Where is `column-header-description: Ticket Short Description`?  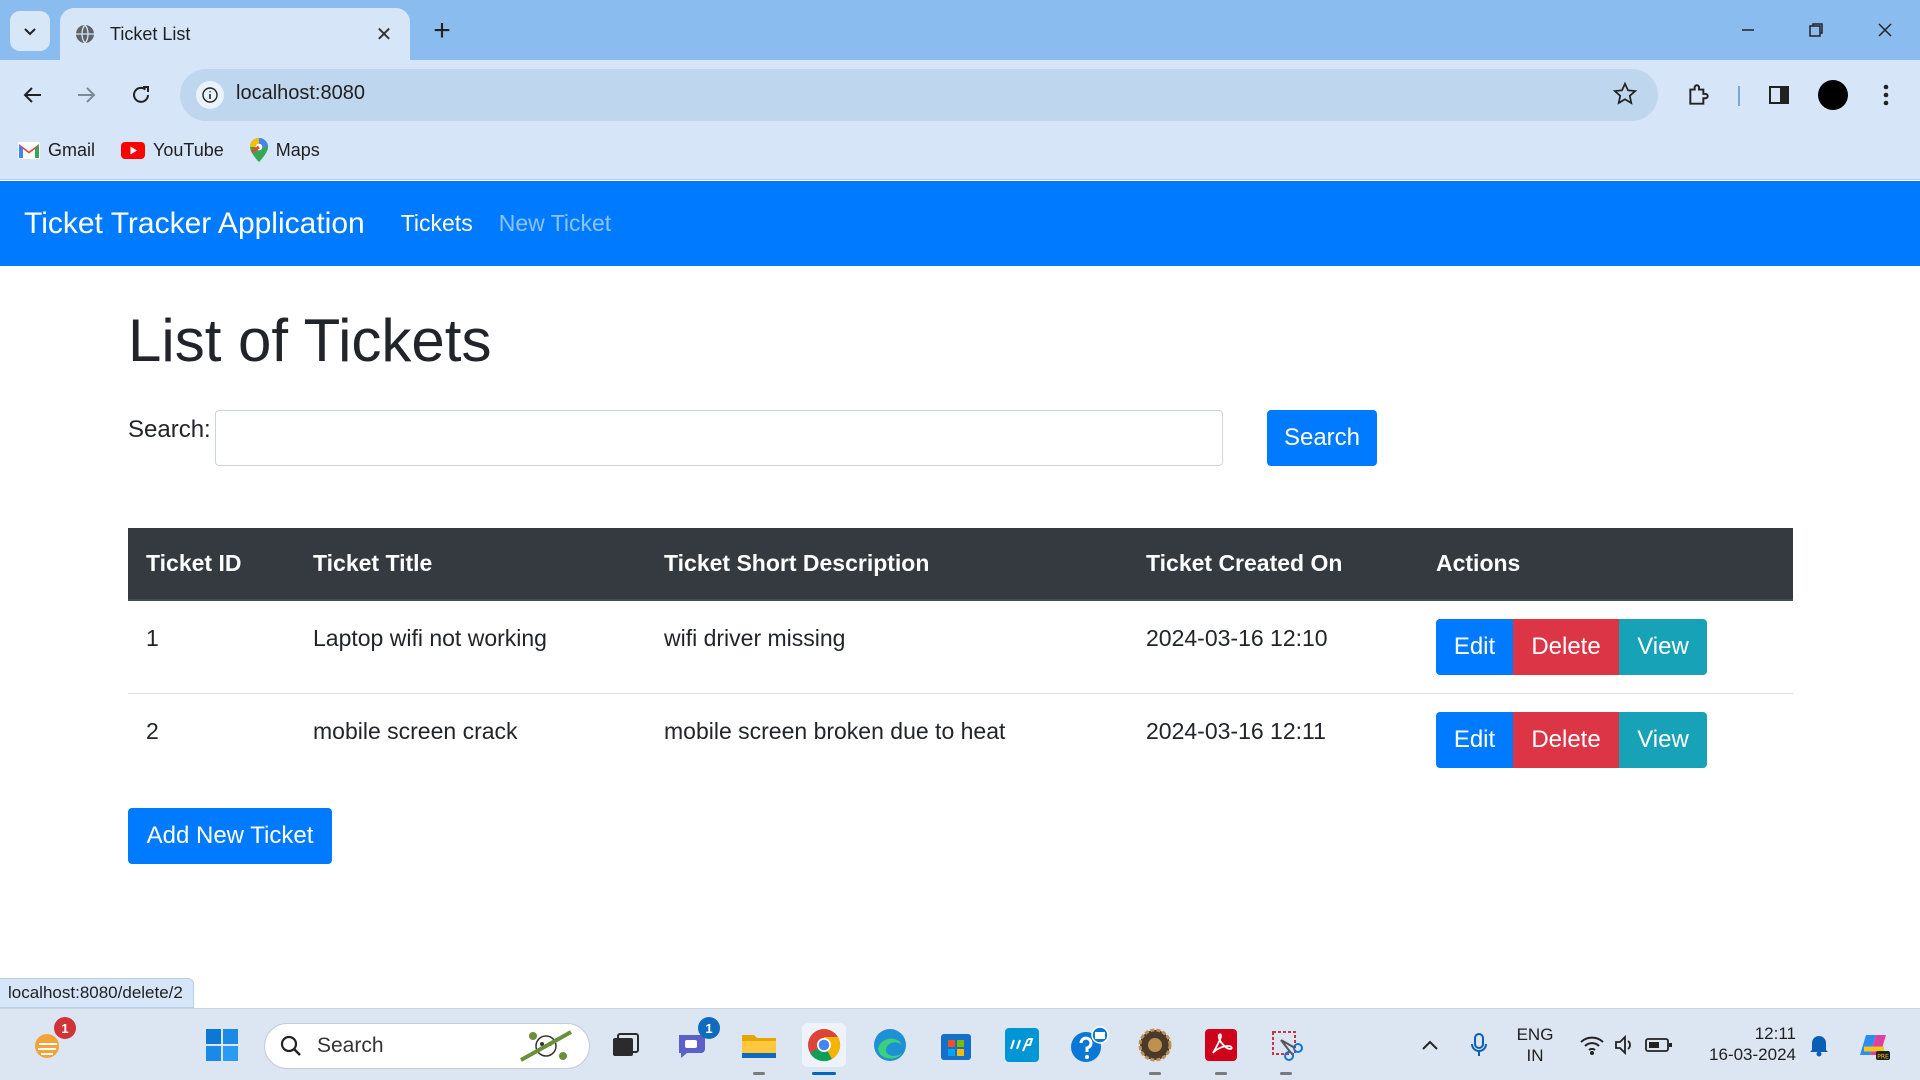
column-header-description: Ticket Short Description is located at coordinates (887, 564).